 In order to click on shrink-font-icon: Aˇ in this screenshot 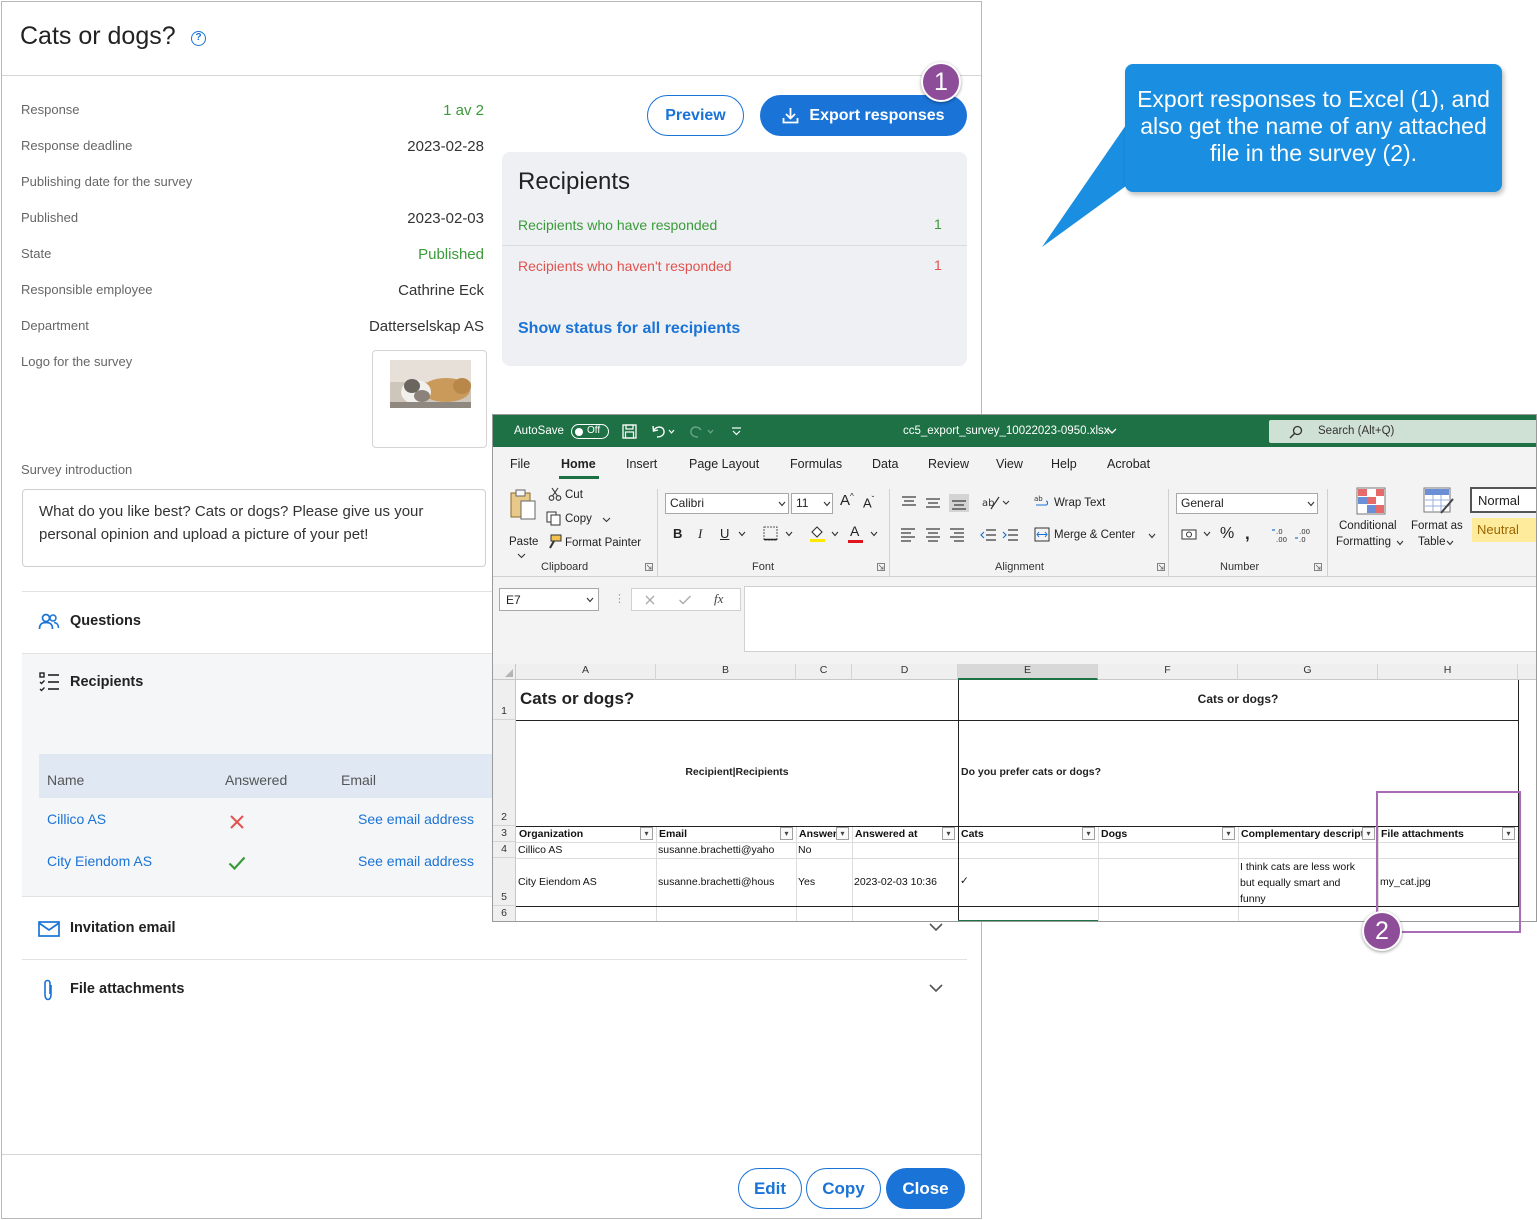, I will do `click(868, 502)`.